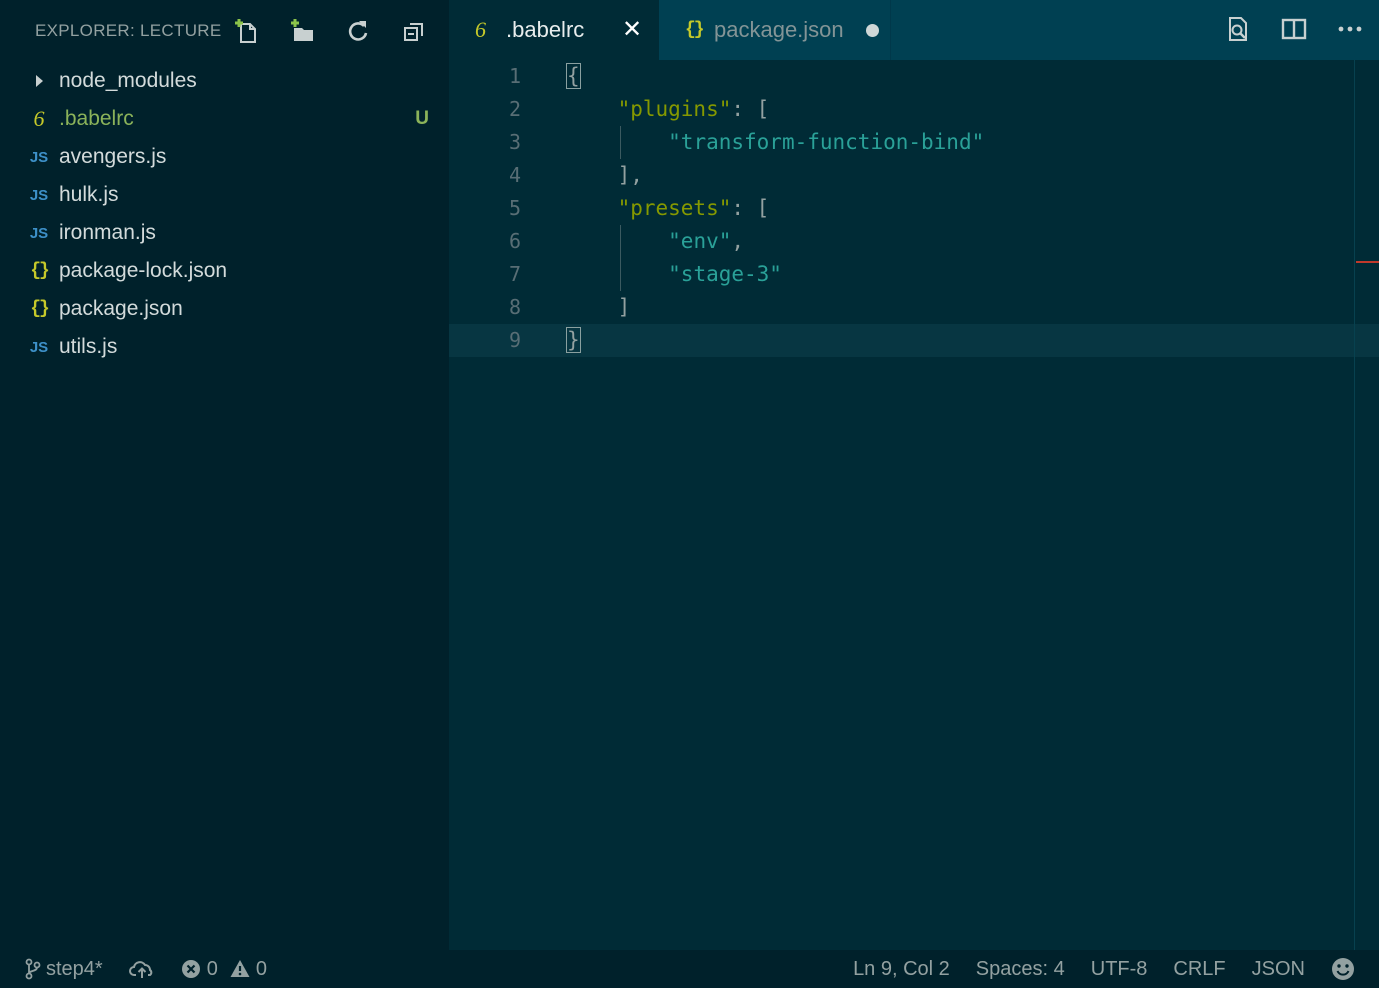 Image resolution: width=1379 pixels, height=988 pixels. I want to click on code-token: {, so click(573, 76).